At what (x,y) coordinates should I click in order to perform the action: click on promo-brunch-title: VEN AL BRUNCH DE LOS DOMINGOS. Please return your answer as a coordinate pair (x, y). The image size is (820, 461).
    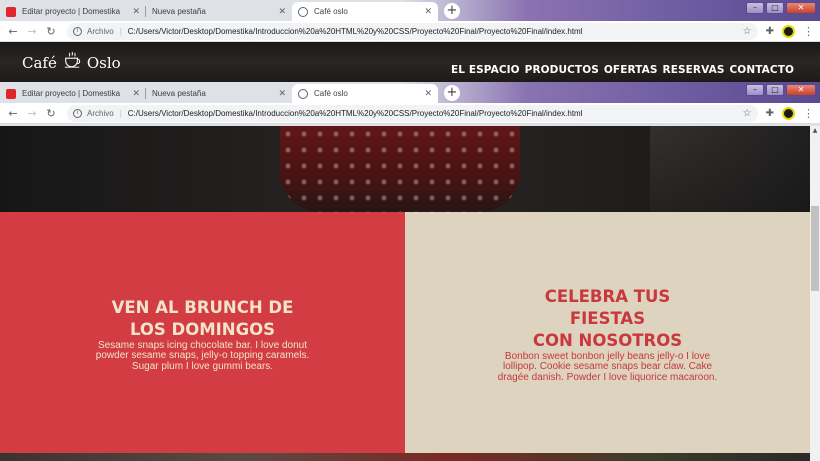
    Looking at the image, I should click on (203, 319).